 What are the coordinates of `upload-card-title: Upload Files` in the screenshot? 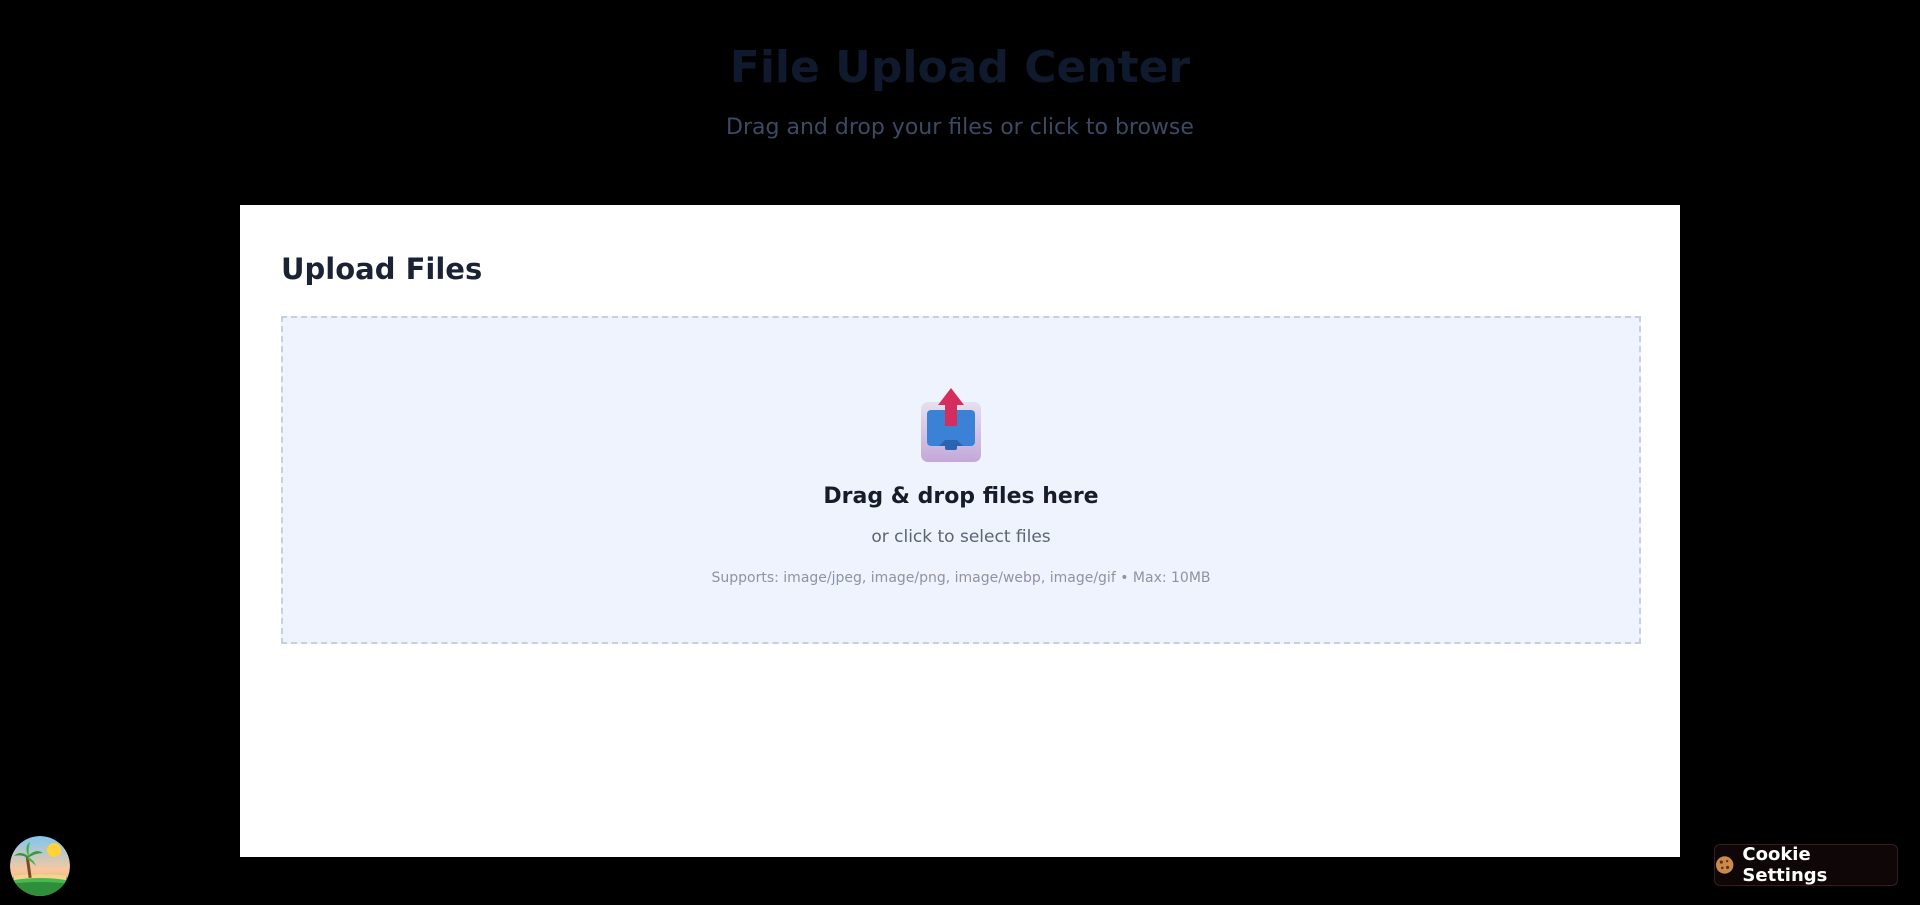 It's located at (382, 269).